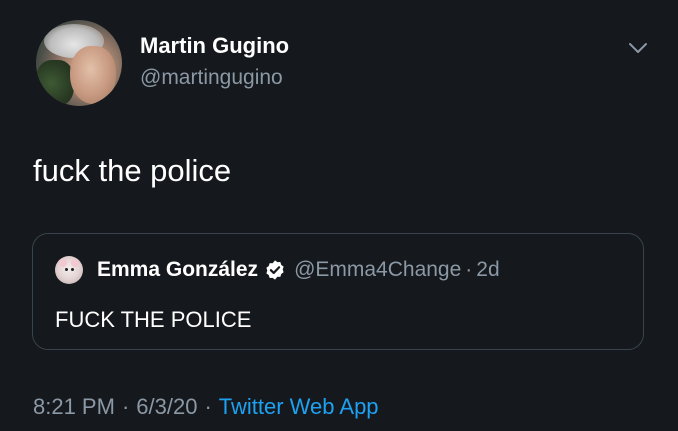  What do you see at coordinates (74, 407) in the screenshot?
I see `tweet-time: 8:21 PM` at bounding box center [74, 407].